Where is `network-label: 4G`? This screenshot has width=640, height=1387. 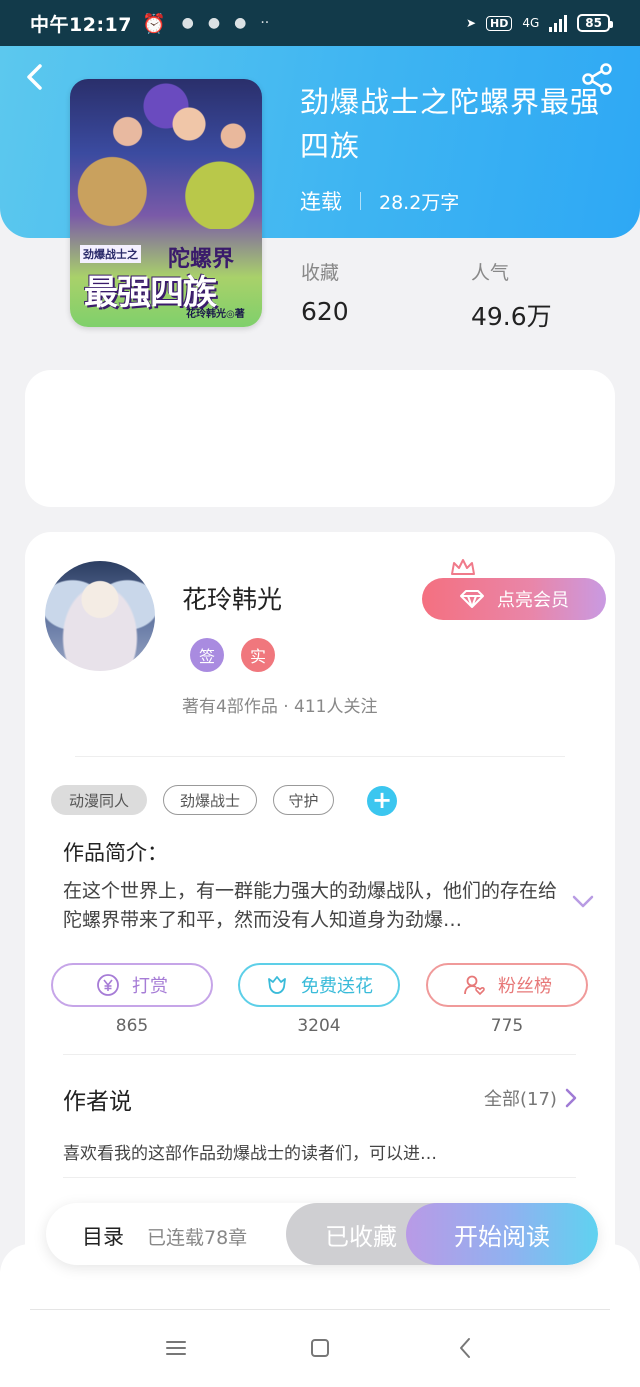
network-label: 4G is located at coordinates (531, 23).